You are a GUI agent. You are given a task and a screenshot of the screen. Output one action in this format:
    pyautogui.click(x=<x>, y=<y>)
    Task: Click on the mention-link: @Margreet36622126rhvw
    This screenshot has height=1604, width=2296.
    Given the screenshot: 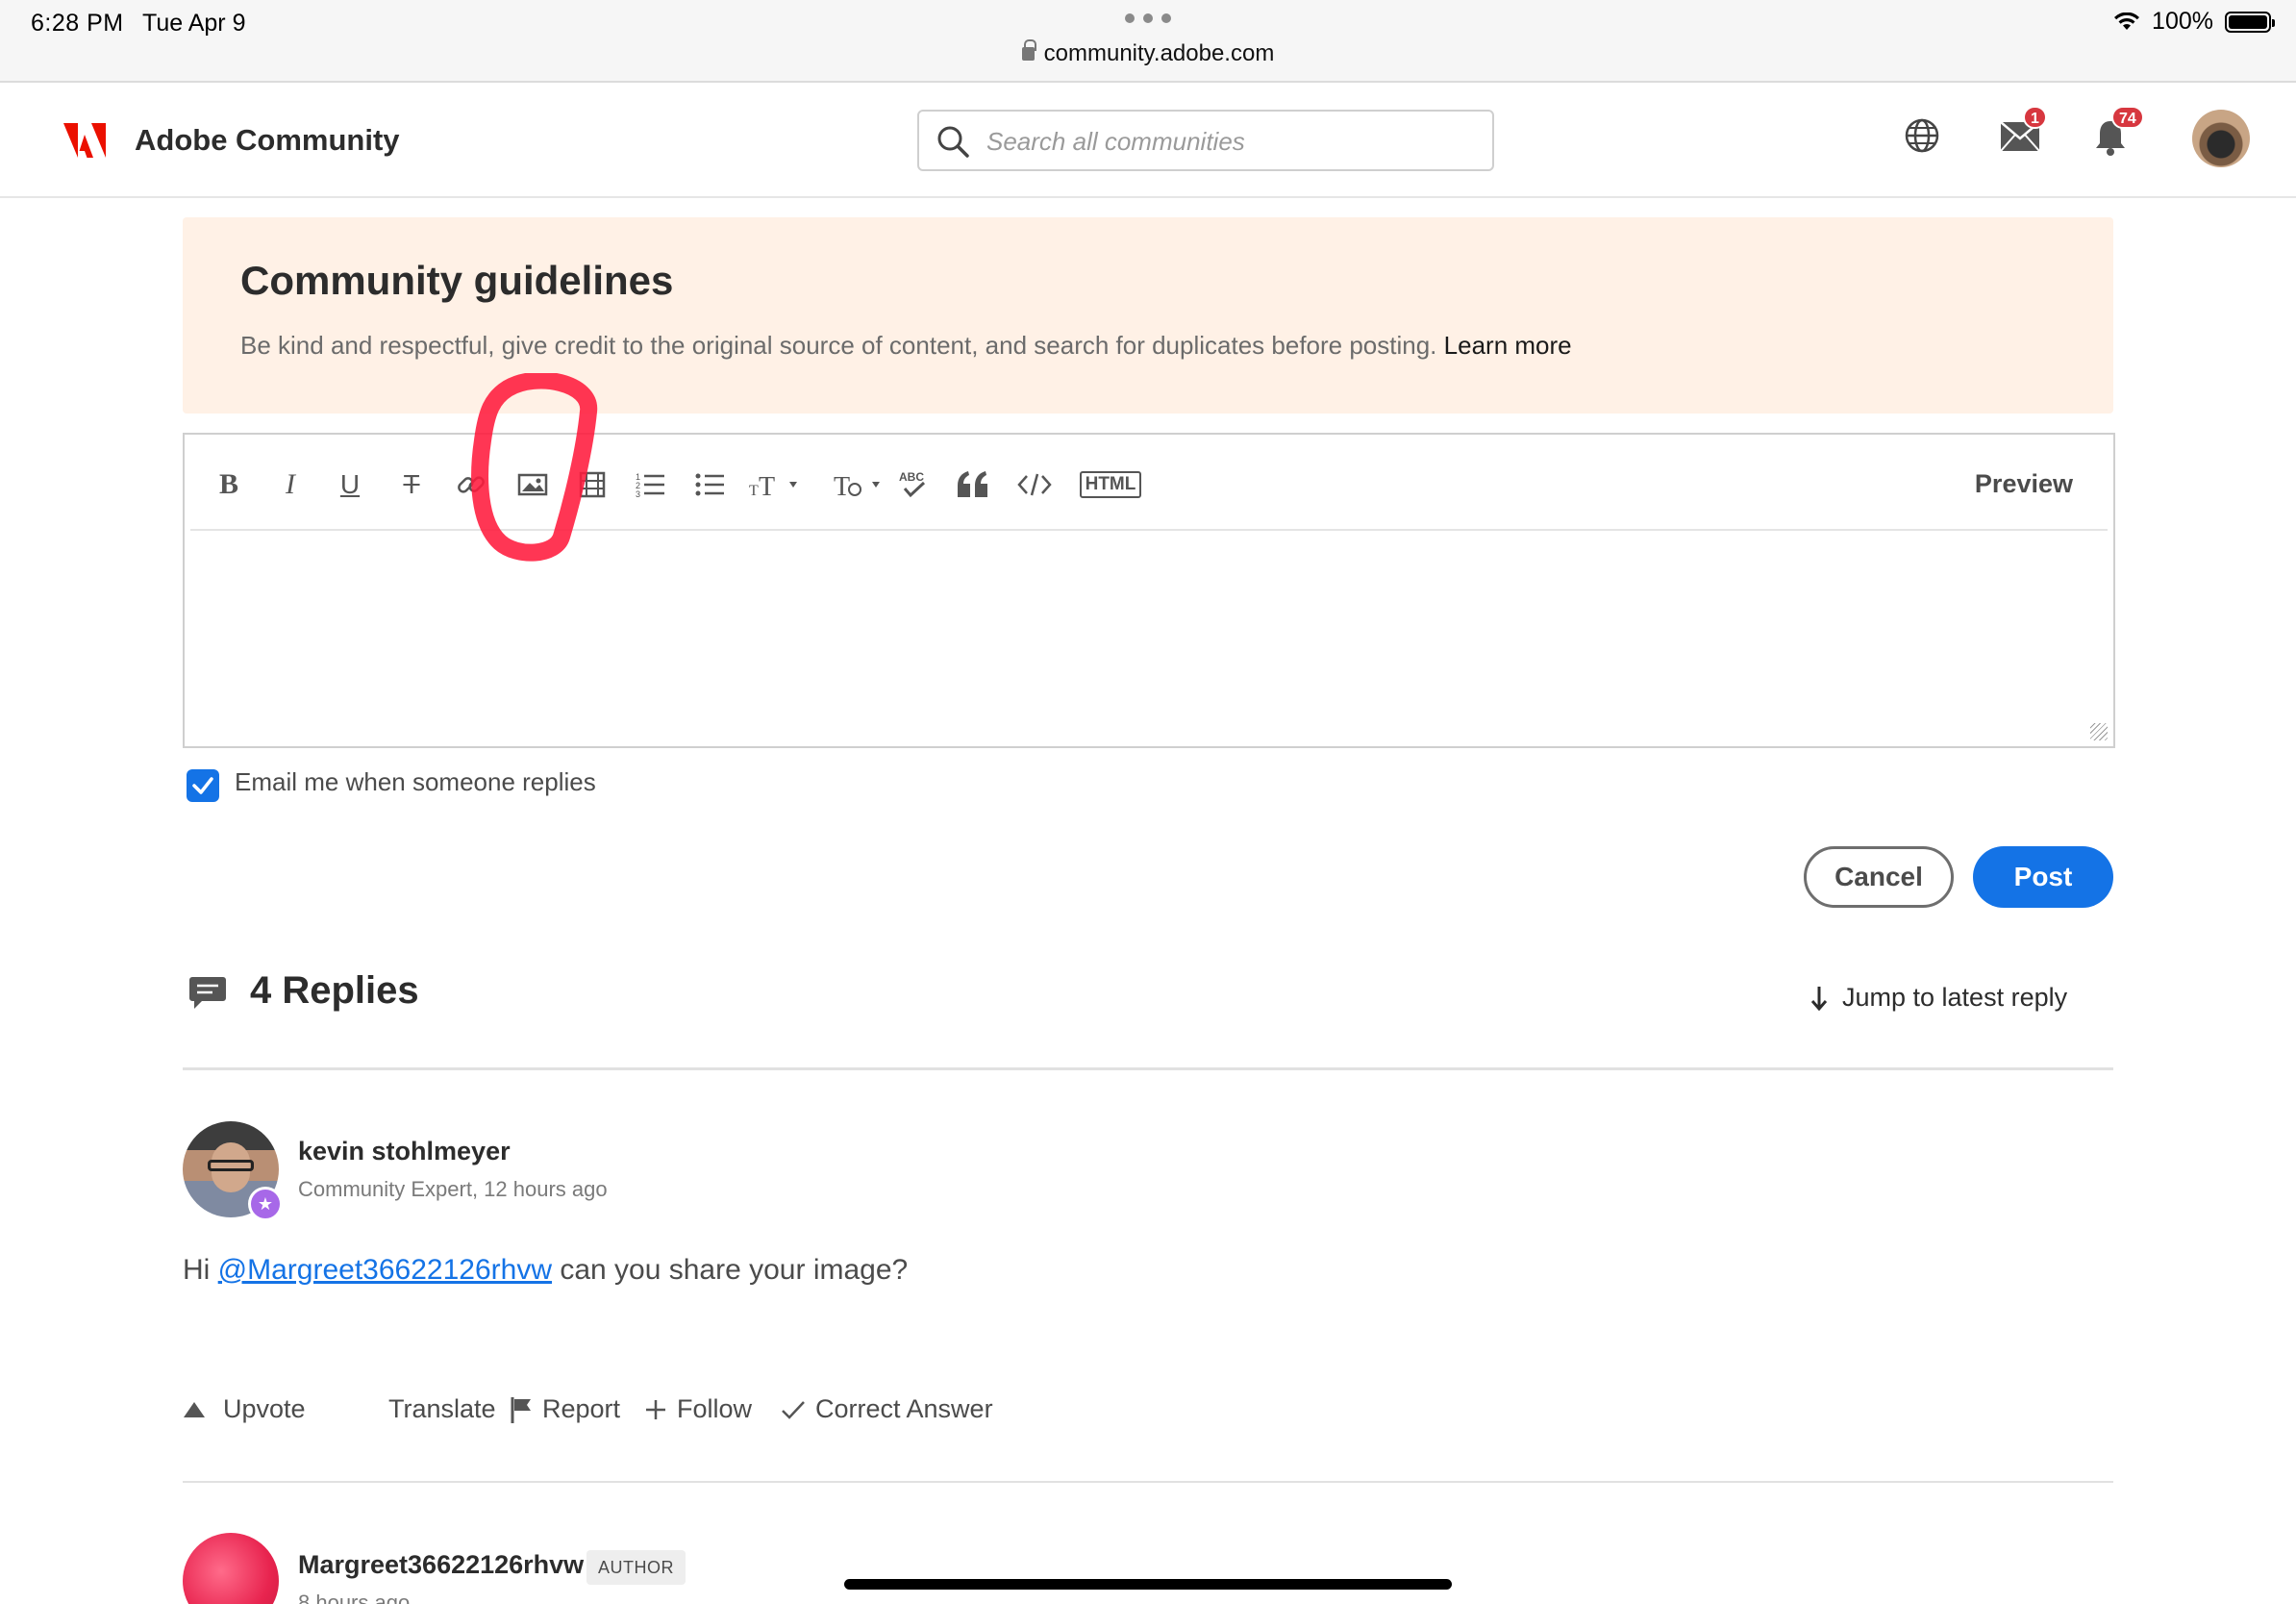 What is the action you would take?
    pyautogui.click(x=385, y=1270)
    